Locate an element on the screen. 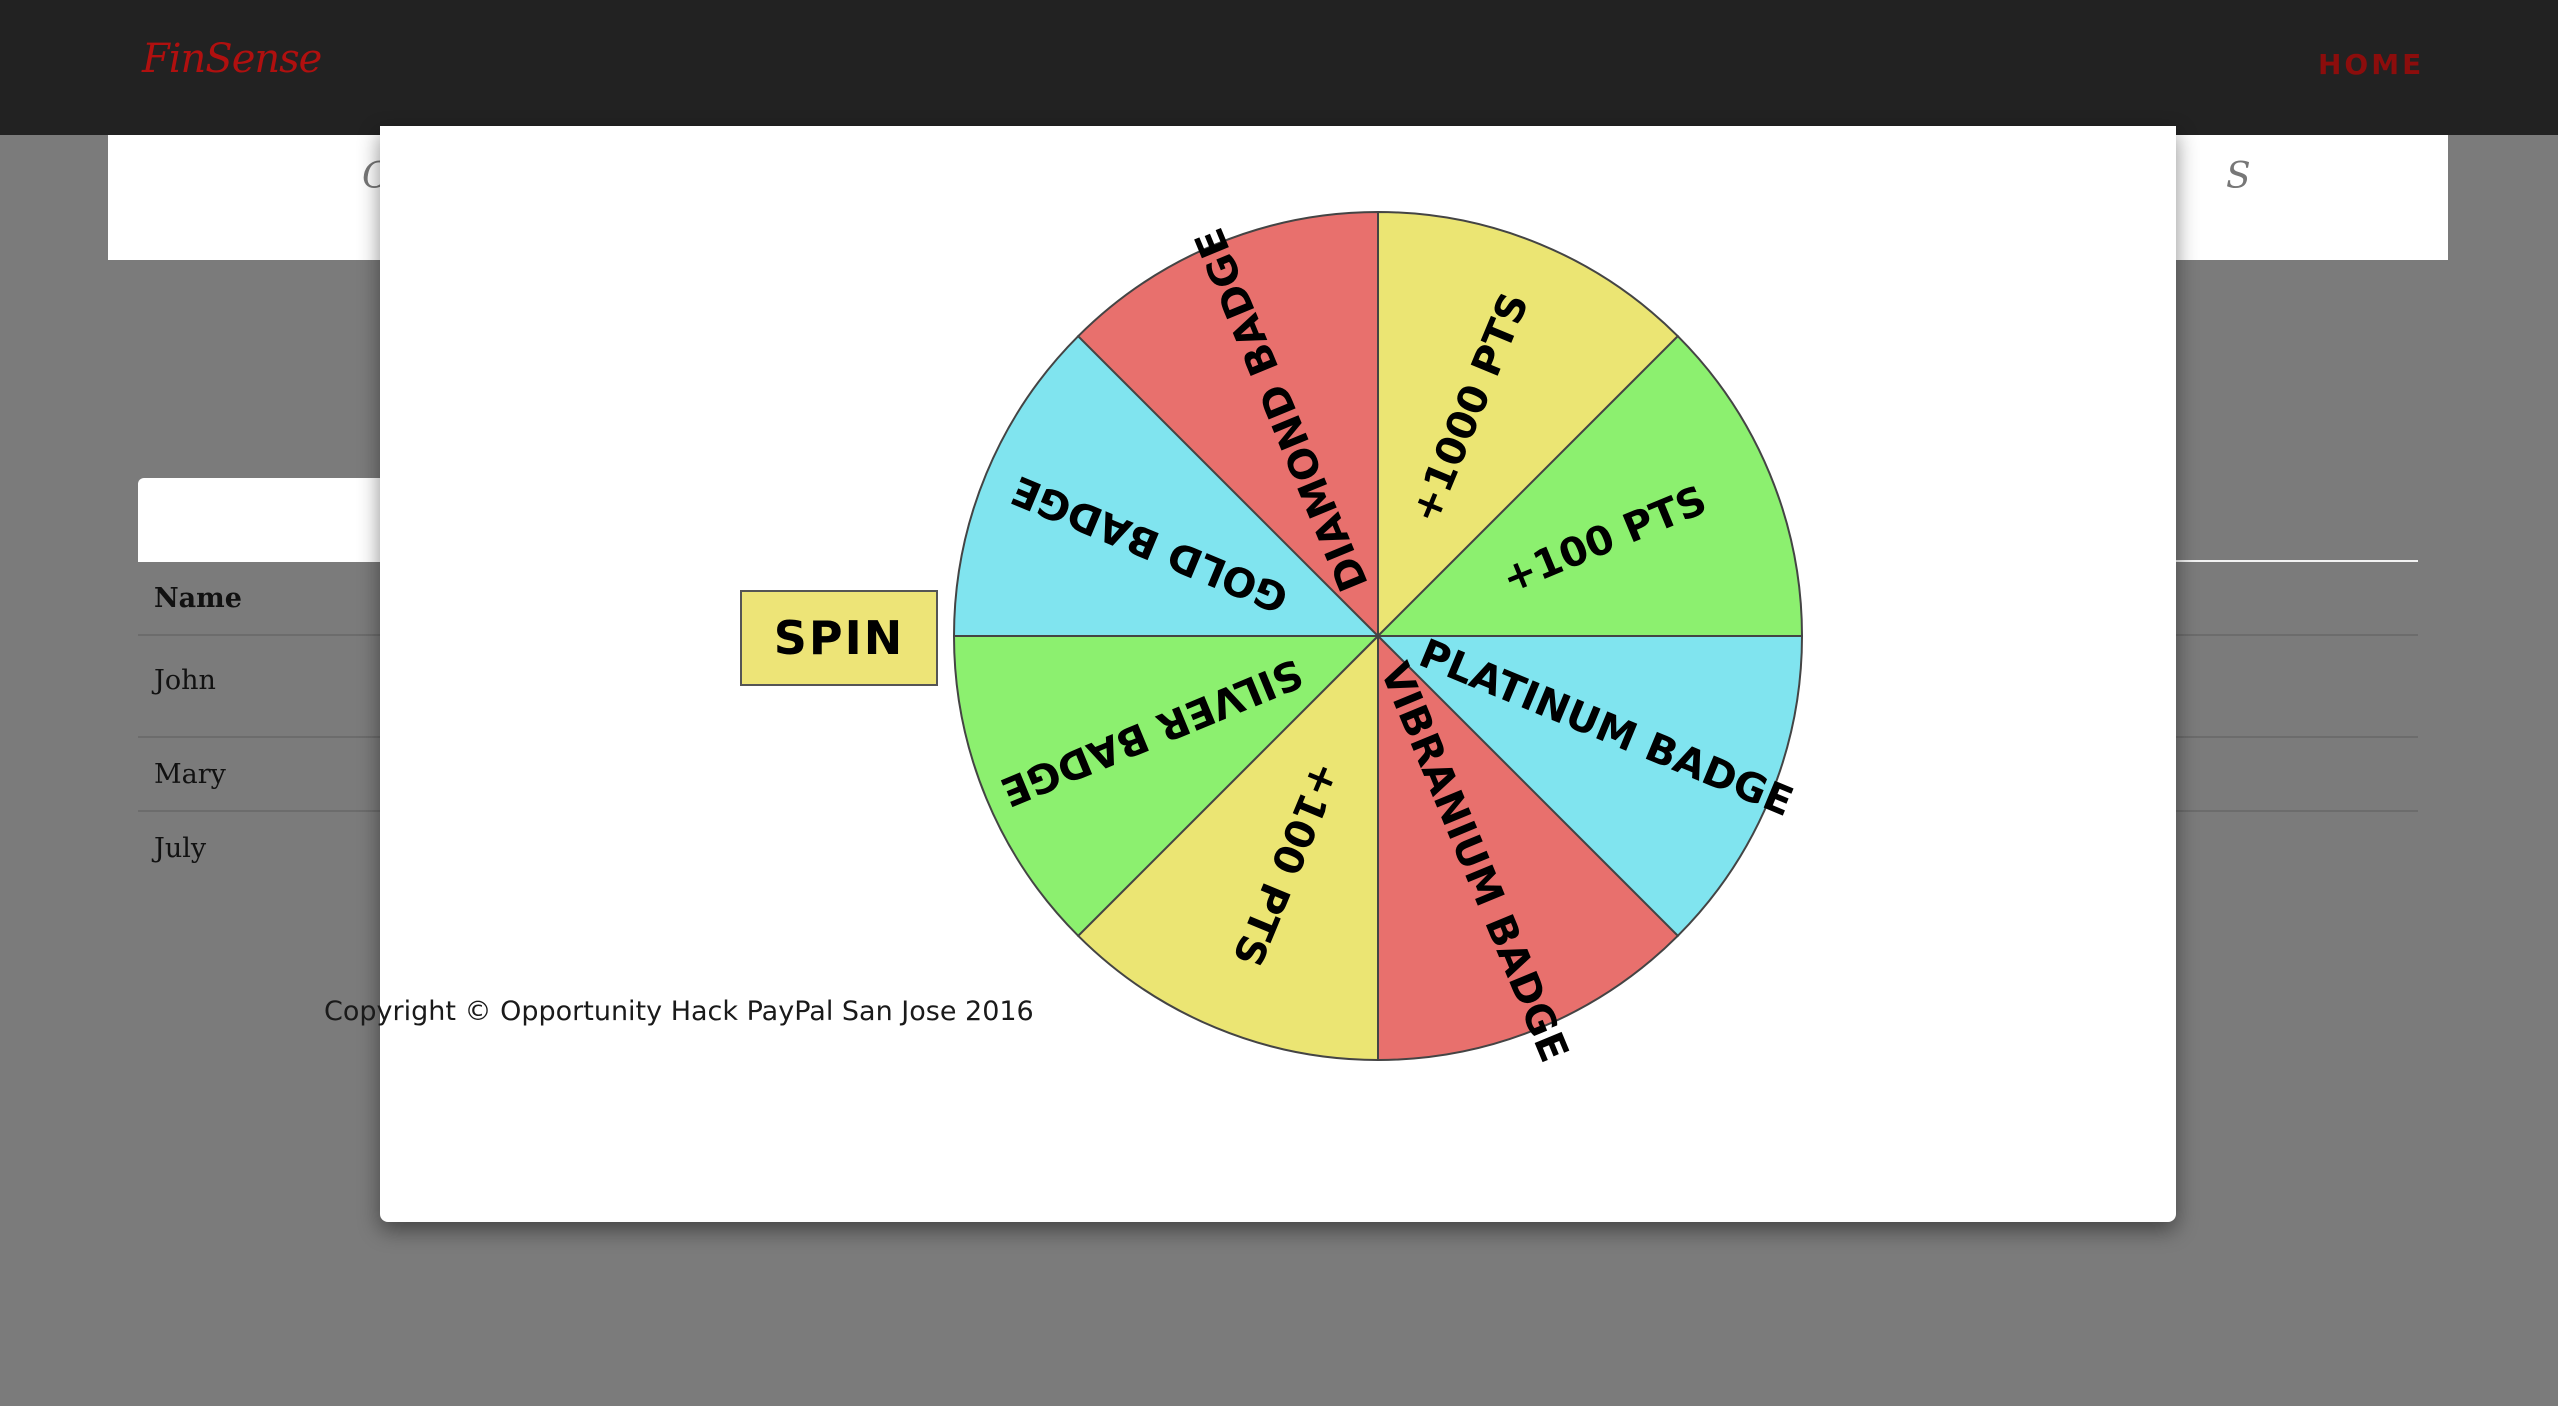 The width and height of the screenshot is (2558, 1406). navbar: FinSense HOME is located at coordinates (1279, 67).